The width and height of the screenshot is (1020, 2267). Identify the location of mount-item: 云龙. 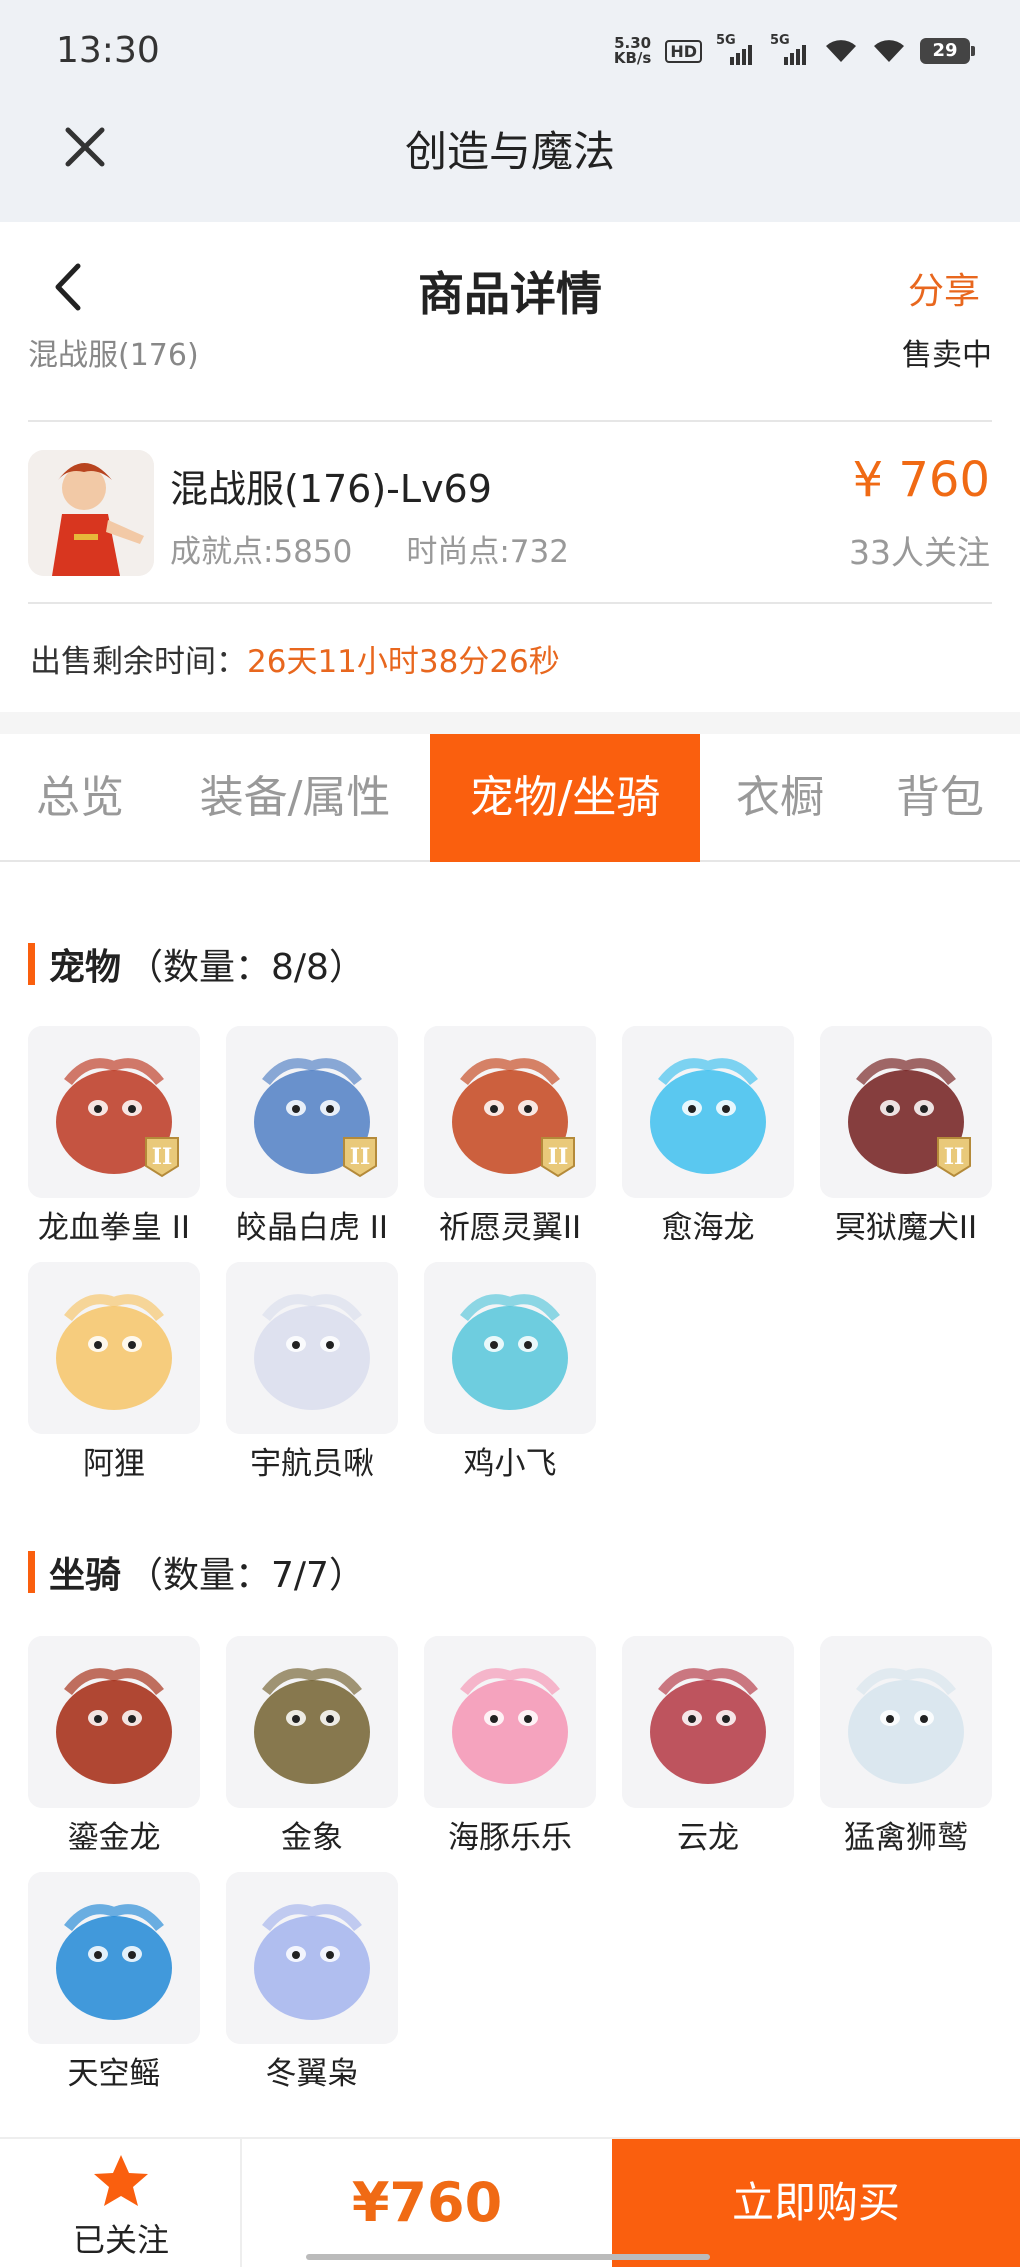
(708, 1746).